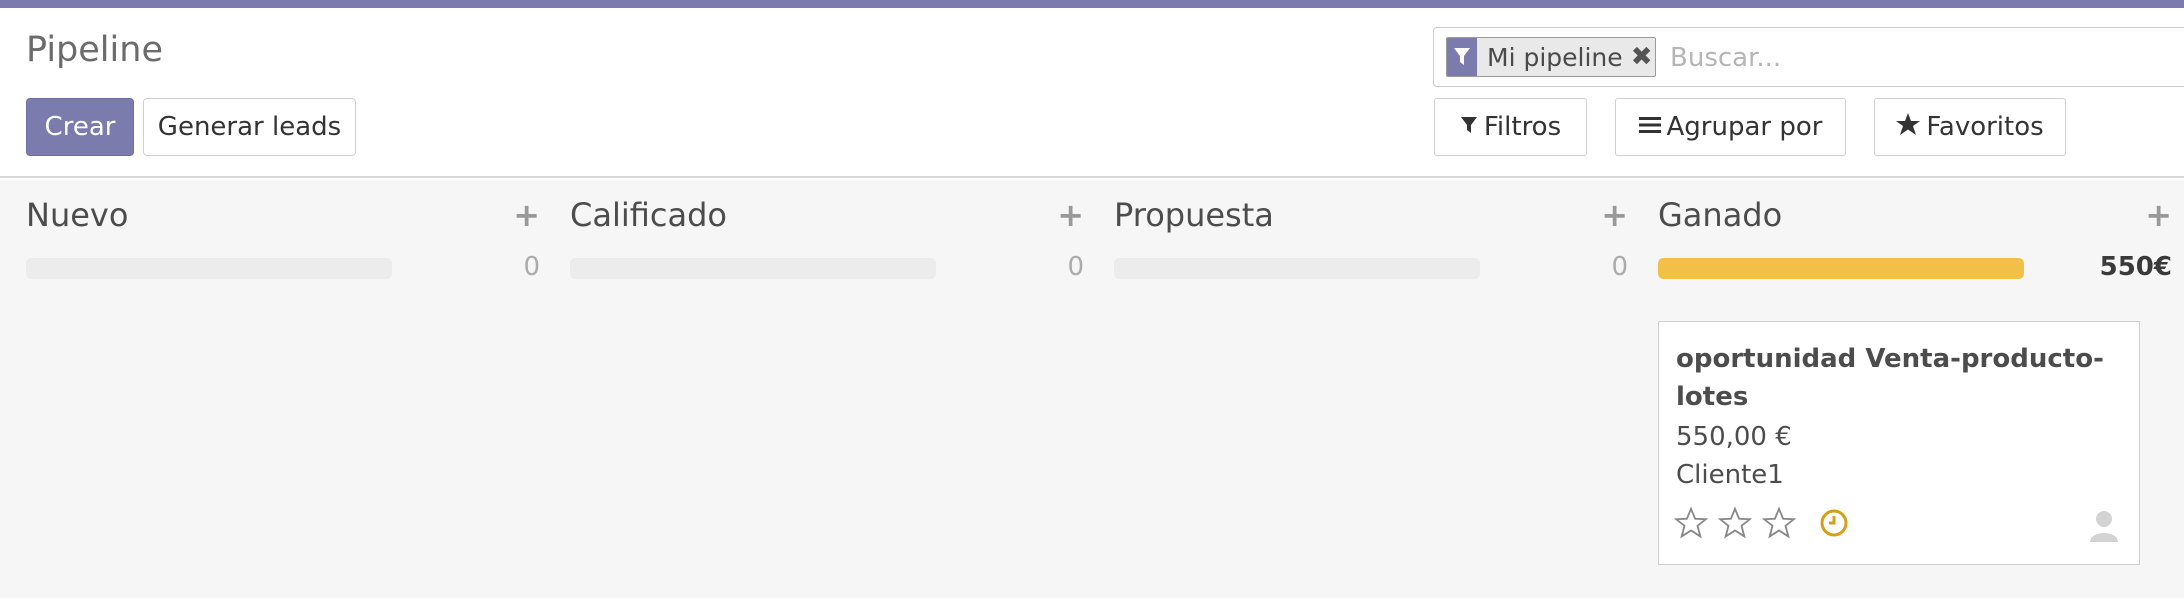 The height and width of the screenshot is (598, 2184). I want to click on column-title: Ganado, so click(1720, 215).